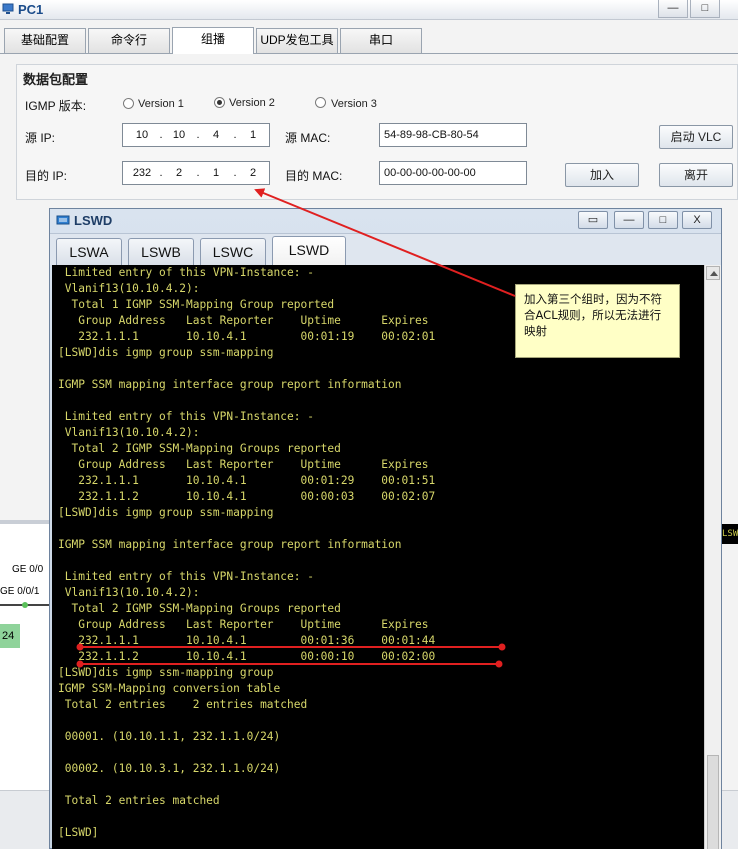 Image resolution: width=738 pixels, height=849 pixels. Describe the element at coordinates (46, 176) in the screenshot. I see `dst-ip-label: 目的 IP:` at that location.